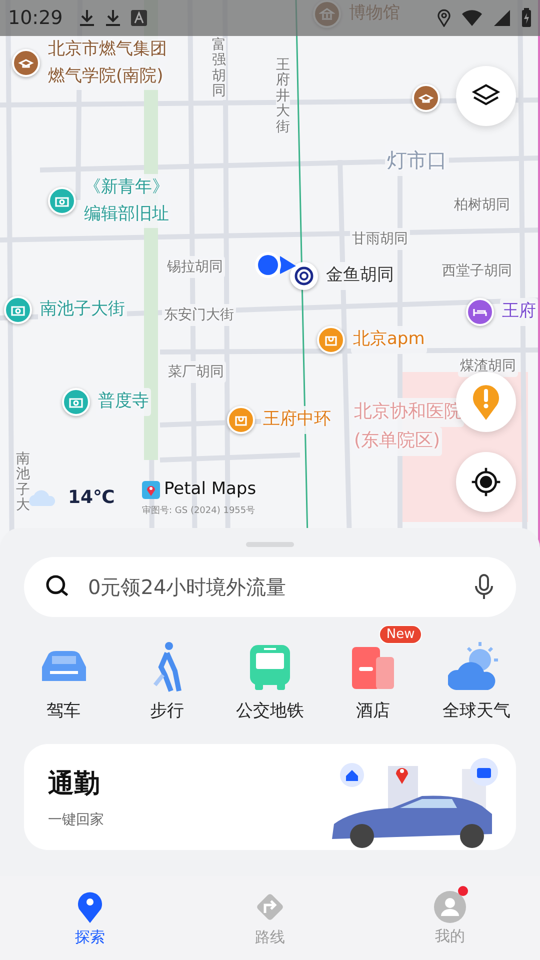  Describe the element at coordinates (138, 18) in the screenshot. I see `font-icon` at that location.